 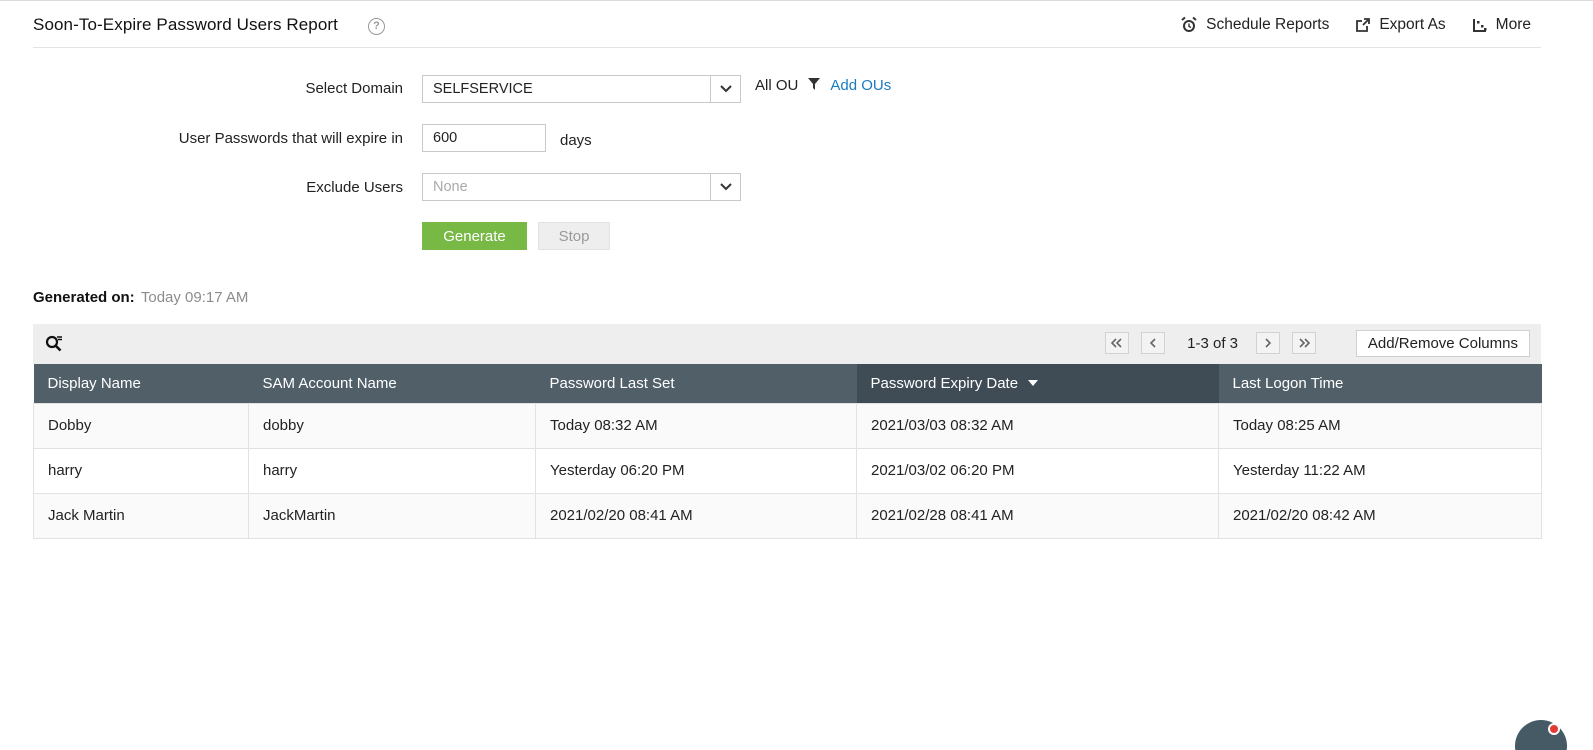 What do you see at coordinates (54, 346) in the screenshot?
I see `search-icon` at bounding box center [54, 346].